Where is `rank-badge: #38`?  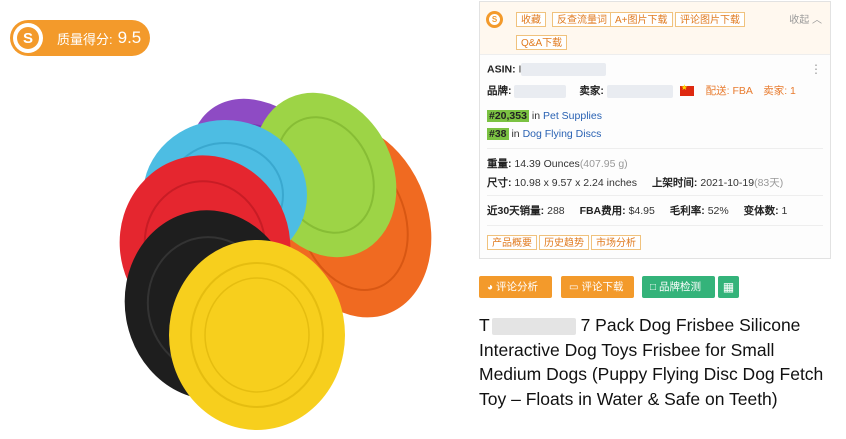 rank-badge: #38 is located at coordinates (498, 134).